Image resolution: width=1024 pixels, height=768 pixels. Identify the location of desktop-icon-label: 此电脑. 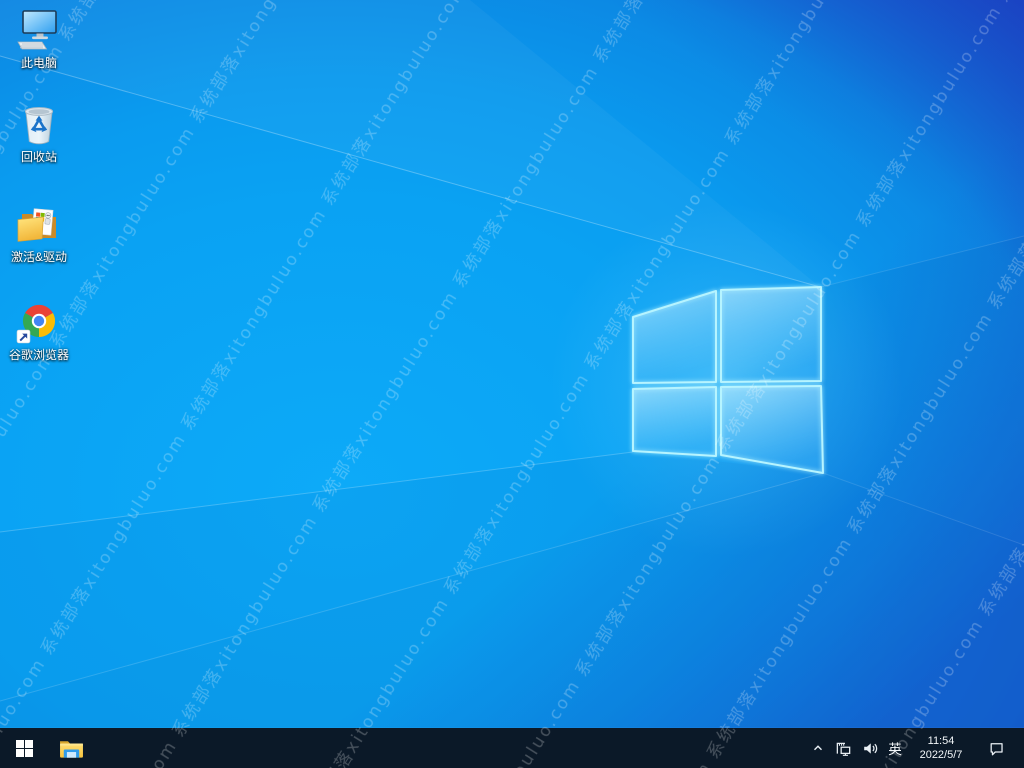
(38, 63).